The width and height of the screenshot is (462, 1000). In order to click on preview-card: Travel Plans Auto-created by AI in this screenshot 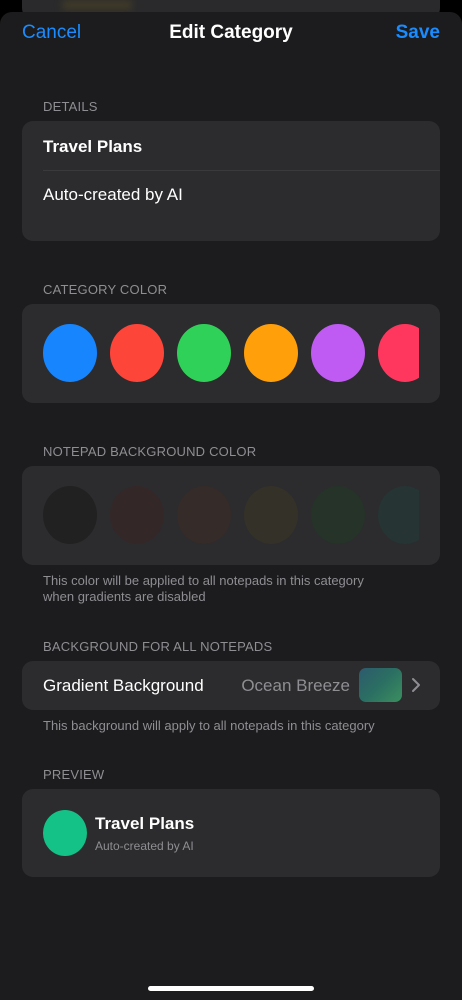, I will do `click(231, 833)`.